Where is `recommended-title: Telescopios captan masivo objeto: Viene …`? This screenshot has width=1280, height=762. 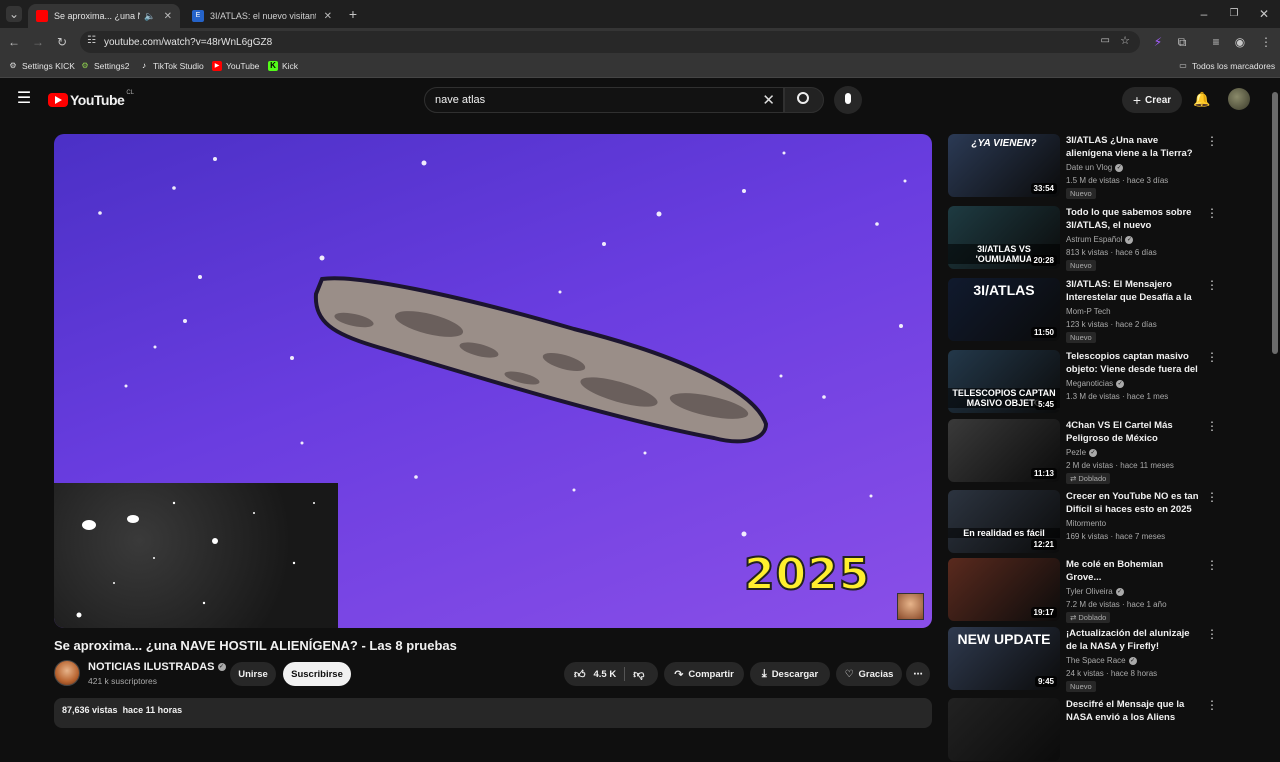 recommended-title: Telescopios captan masivo objeto: Viene … is located at coordinates (1133, 363).